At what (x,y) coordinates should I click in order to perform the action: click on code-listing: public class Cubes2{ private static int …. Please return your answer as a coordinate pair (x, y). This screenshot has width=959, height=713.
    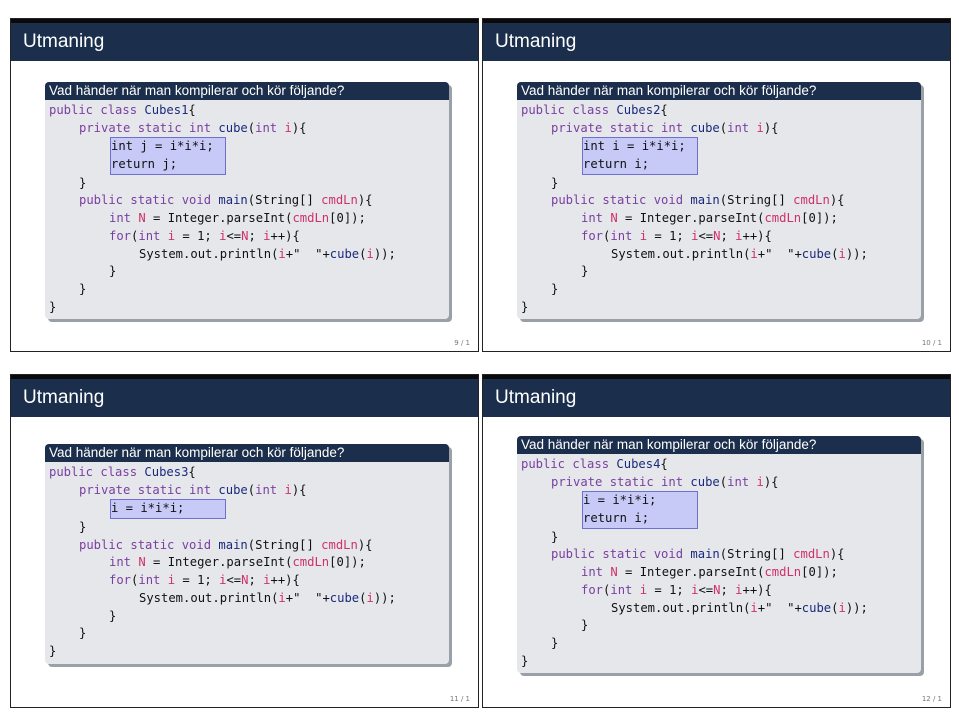
    Looking at the image, I should click on (719, 209).